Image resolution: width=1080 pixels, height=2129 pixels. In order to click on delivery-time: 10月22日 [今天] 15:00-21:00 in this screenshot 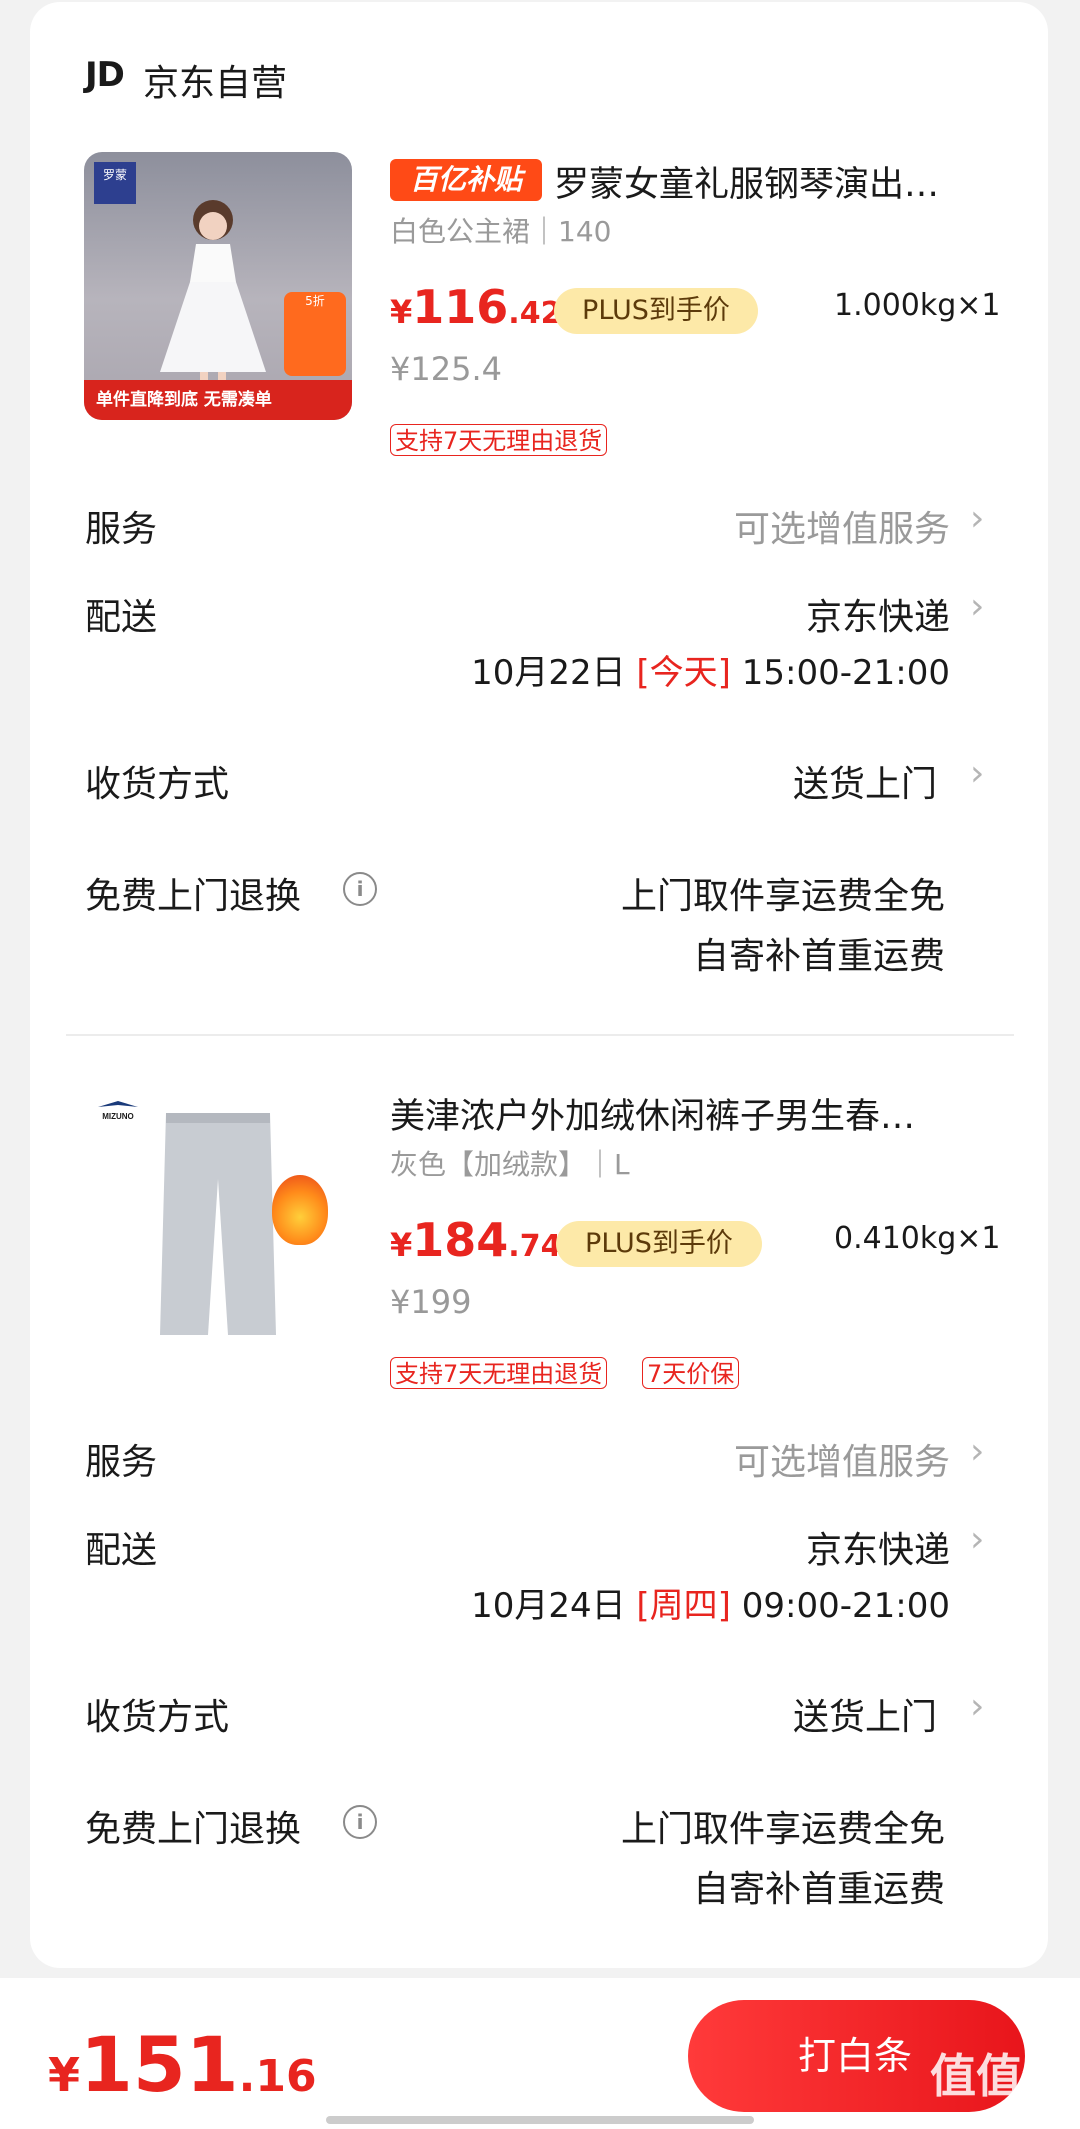, I will do `click(710, 669)`.